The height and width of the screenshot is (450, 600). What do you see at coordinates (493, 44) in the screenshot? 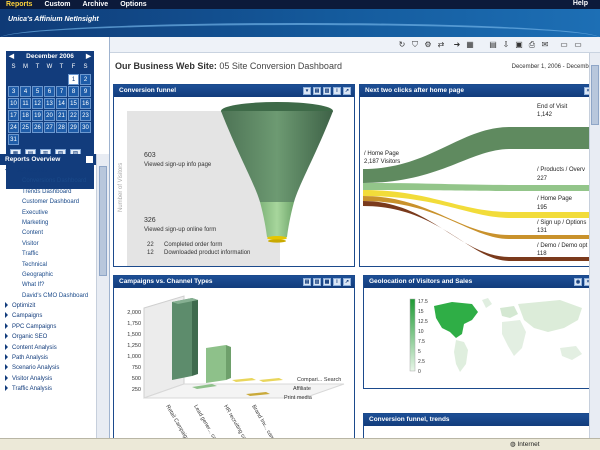
I see `report-icon: ▤` at bounding box center [493, 44].